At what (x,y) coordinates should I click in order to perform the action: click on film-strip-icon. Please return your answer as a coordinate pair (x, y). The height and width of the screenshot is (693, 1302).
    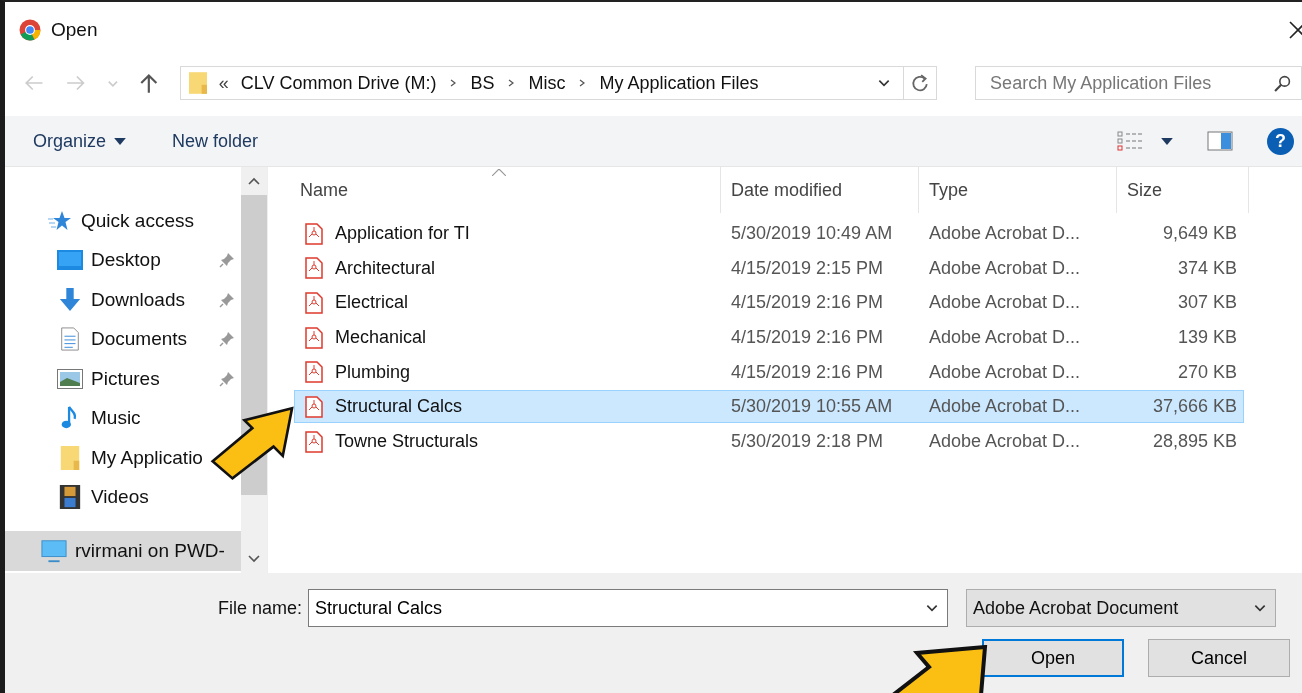
    Looking at the image, I should click on (70, 497).